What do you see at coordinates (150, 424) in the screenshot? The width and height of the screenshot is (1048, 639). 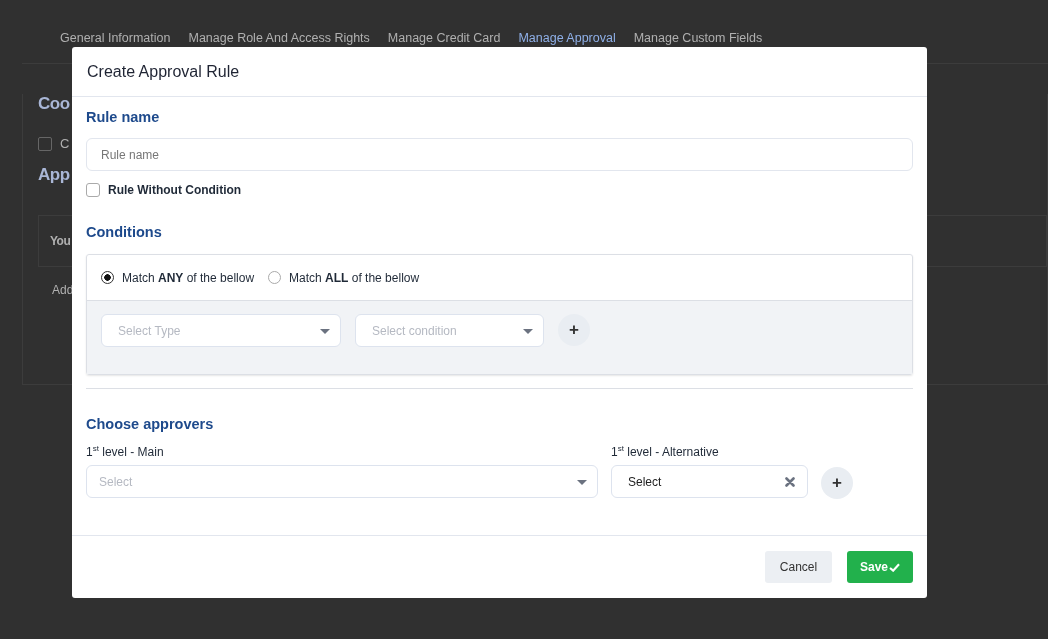 I see `section-heading: Choose approvers` at bounding box center [150, 424].